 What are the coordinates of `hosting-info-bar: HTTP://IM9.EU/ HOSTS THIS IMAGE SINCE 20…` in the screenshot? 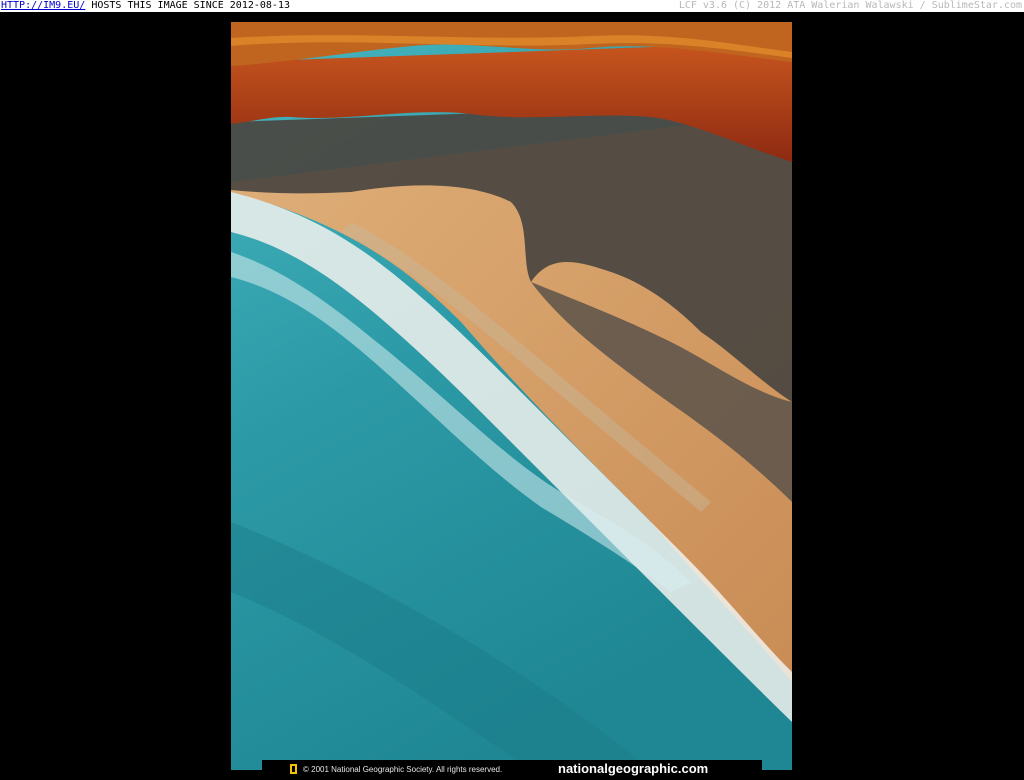 It's located at (512, 6).